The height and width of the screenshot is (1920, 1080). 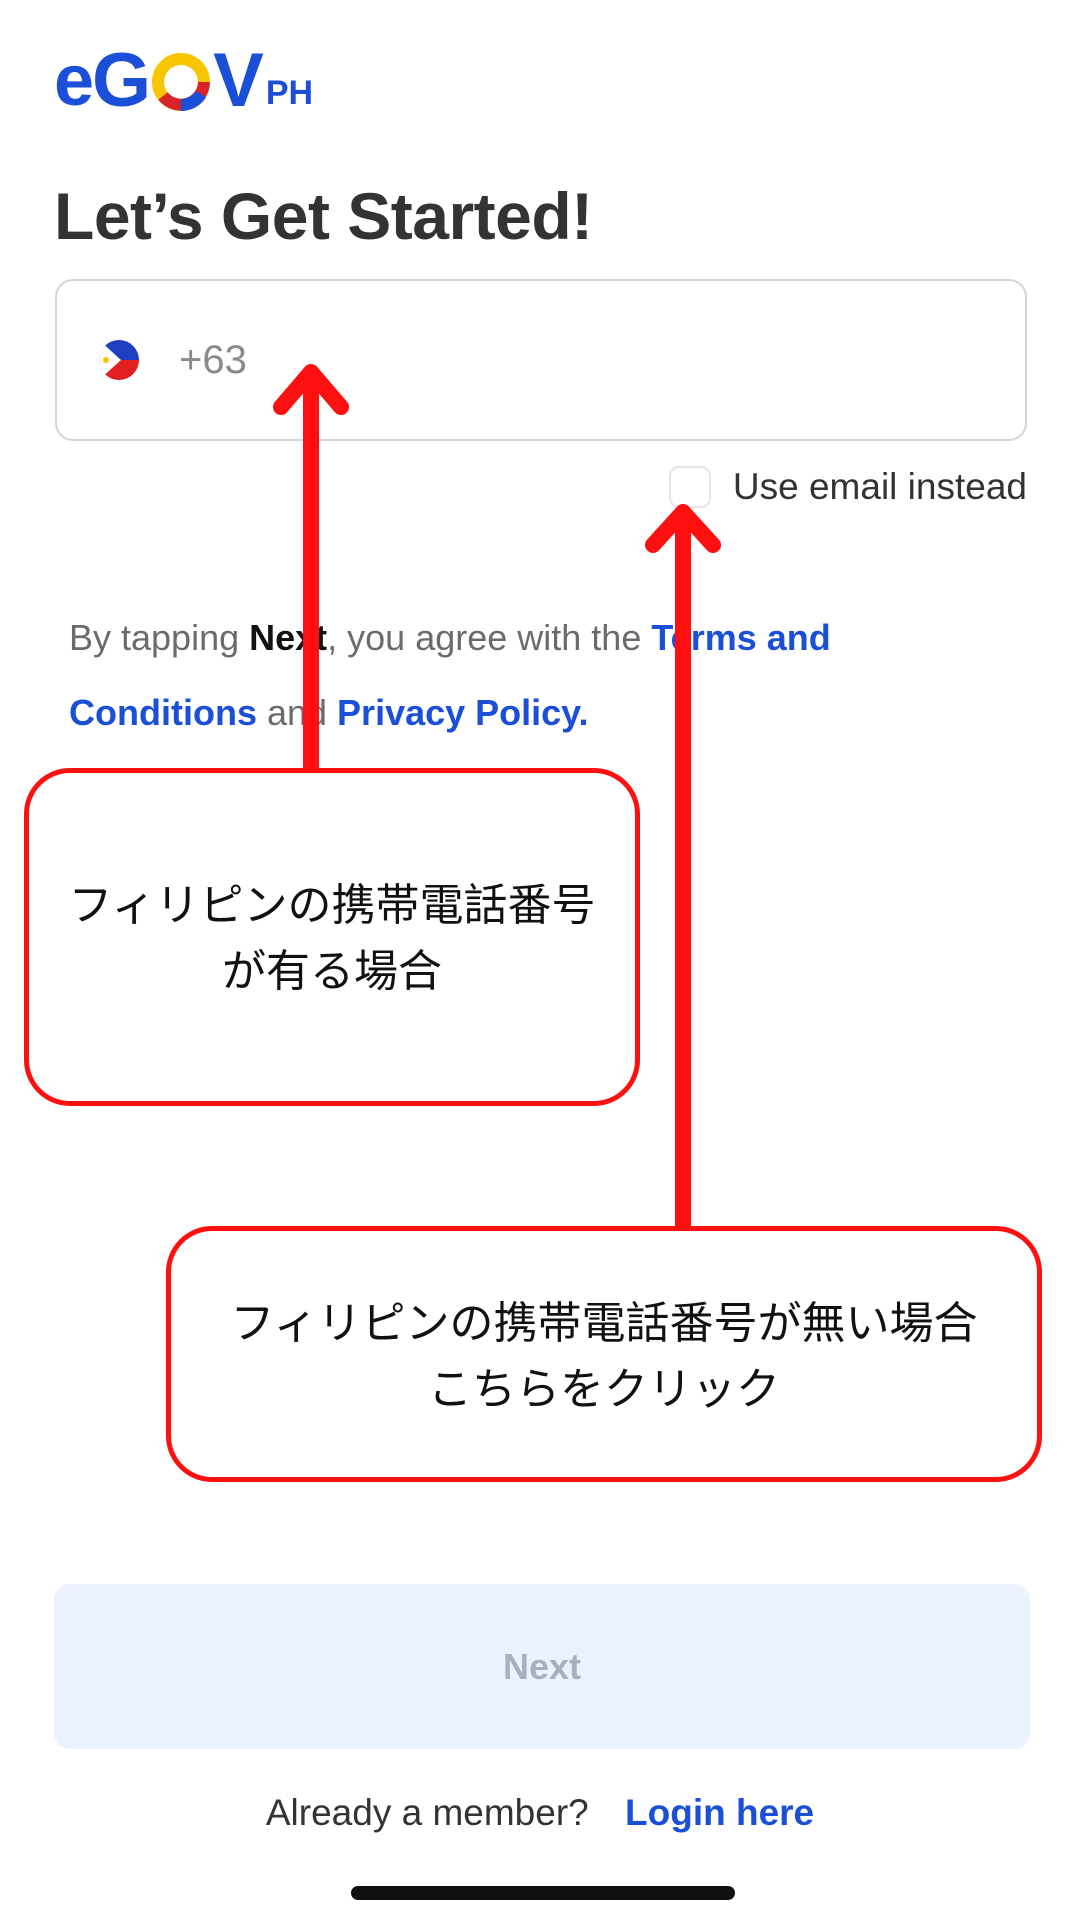 I want to click on terms-next-word: Next, so click(x=288, y=637).